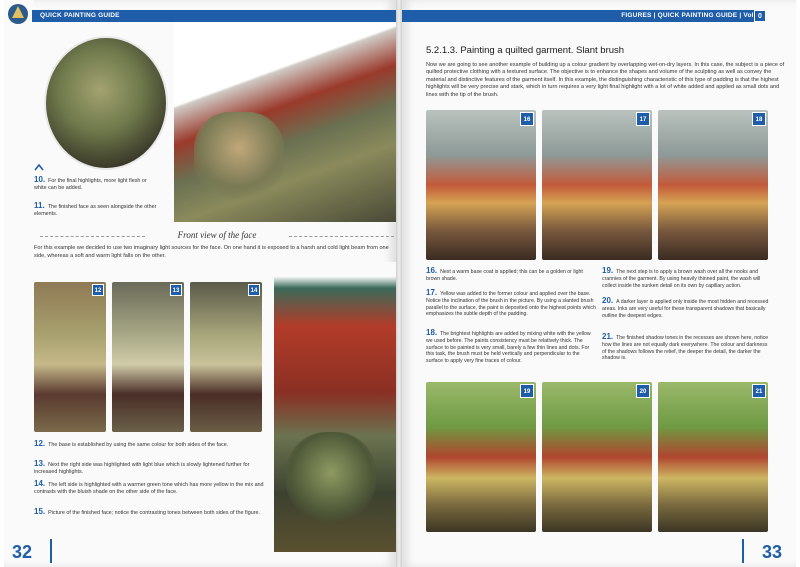 This screenshot has height=567, width=800. I want to click on step-badge: 17, so click(643, 119).